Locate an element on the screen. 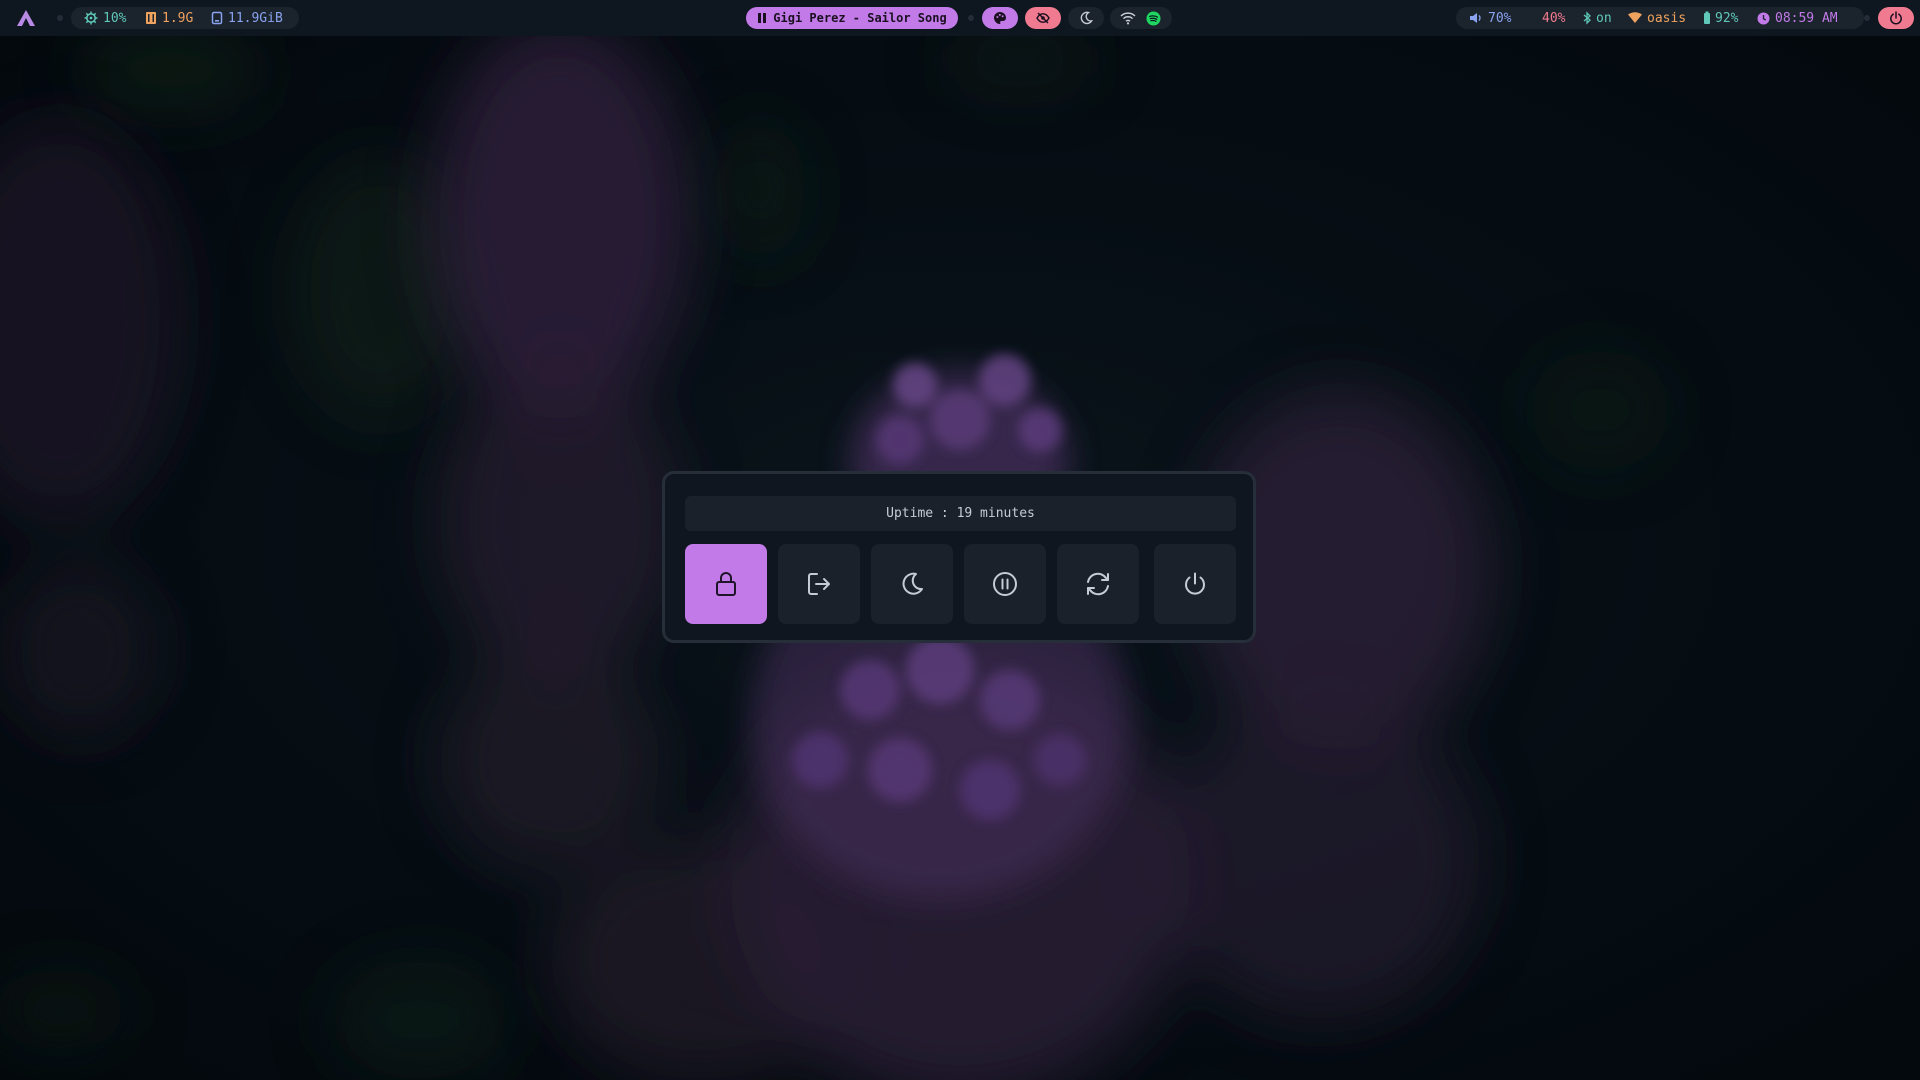  night-mode-button is located at coordinates (1086, 18).